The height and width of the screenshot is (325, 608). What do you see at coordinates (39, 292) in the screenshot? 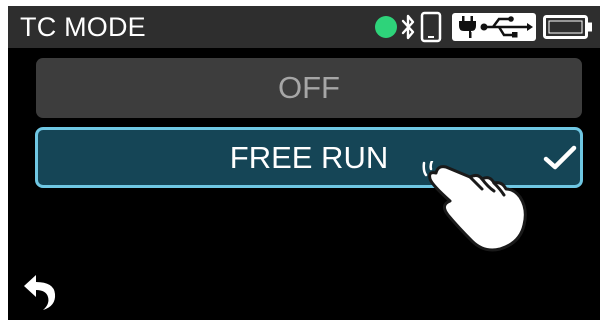
I see `back-arrow-icon` at bounding box center [39, 292].